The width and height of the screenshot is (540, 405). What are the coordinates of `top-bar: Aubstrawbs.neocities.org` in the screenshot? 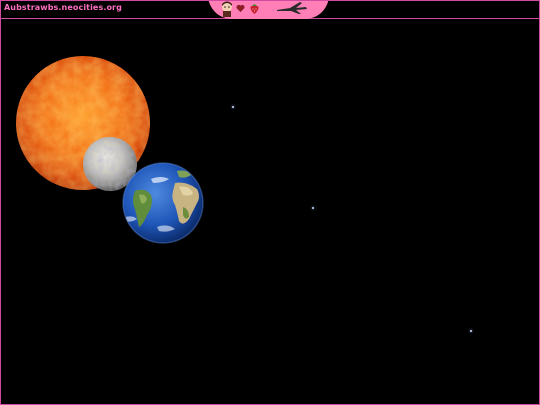 It's located at (270, 10).